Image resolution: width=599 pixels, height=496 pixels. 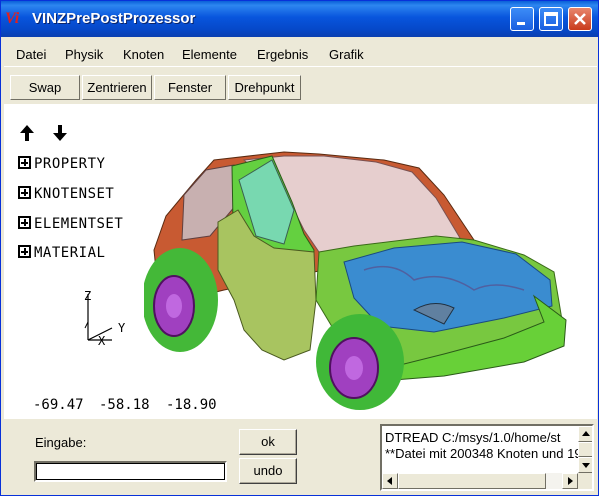 What do you see at coordinates (122, 328) in the screenshot?
I see `axis-y-label: Y` at bounding box center [122, 328].